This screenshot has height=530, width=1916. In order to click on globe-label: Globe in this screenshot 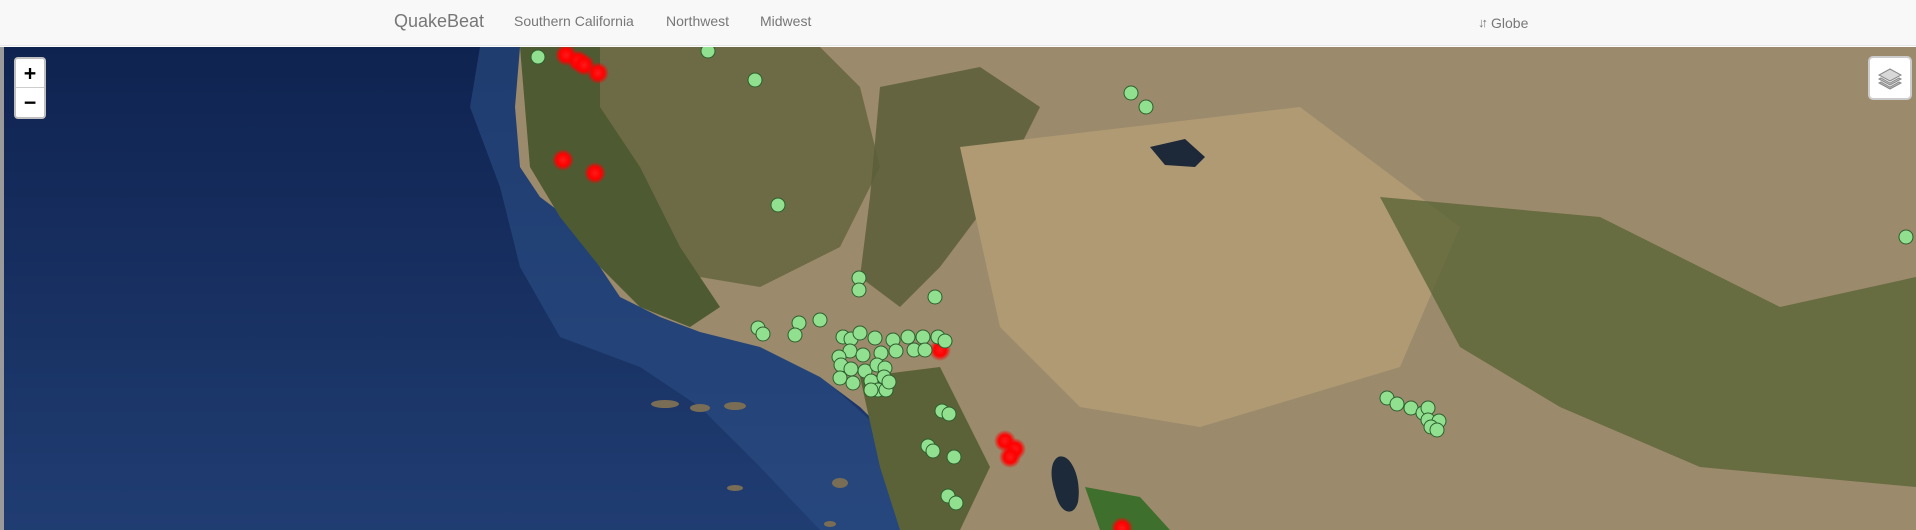, I will do `click(1510, 23)`.